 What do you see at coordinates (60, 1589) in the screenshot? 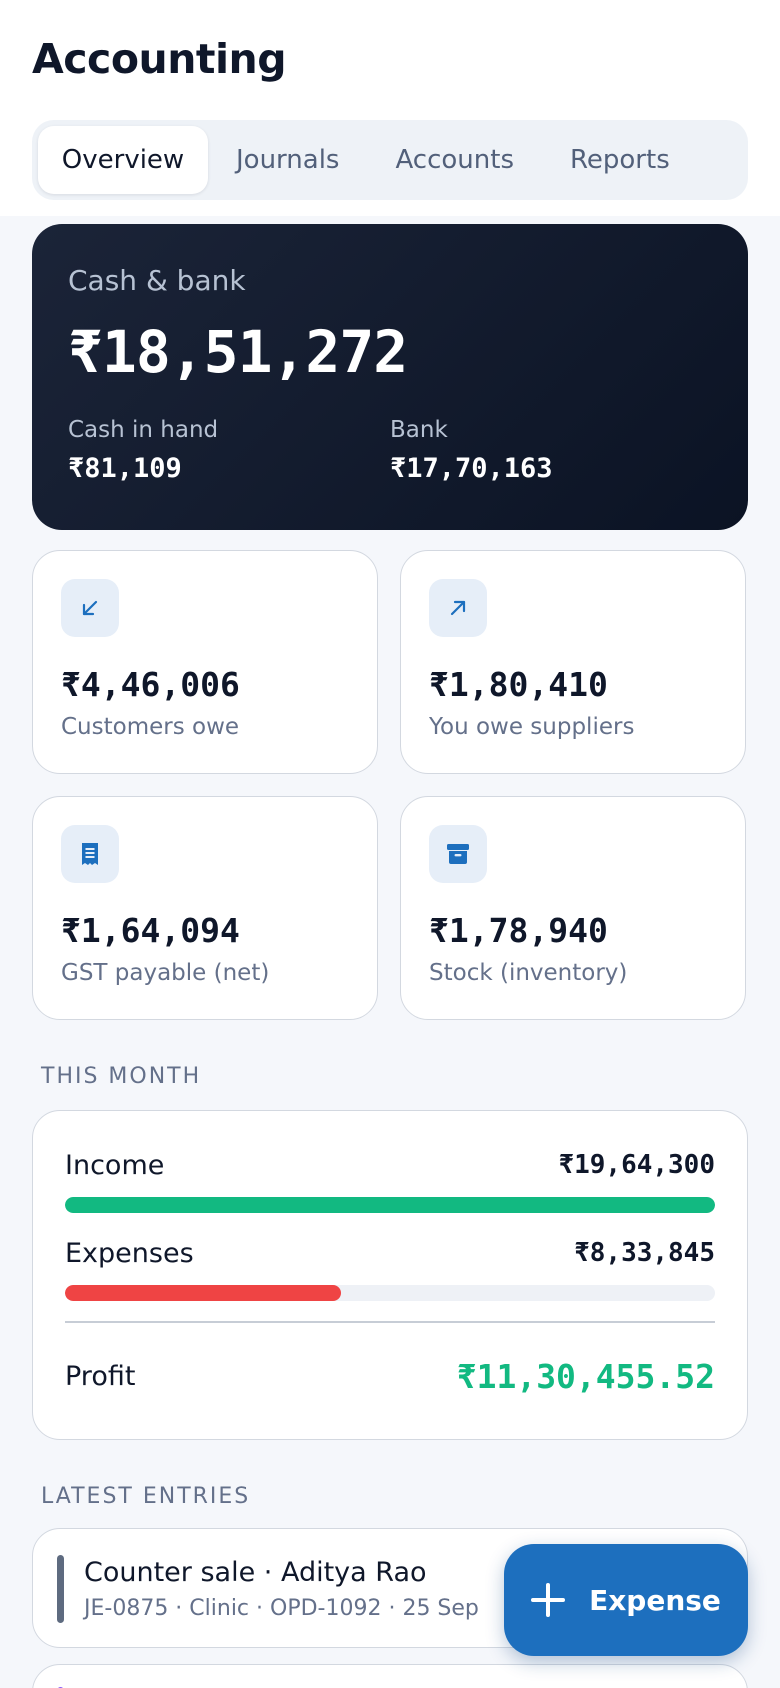
I see `entry-type-stripe` at bounding box center [60, 1589].